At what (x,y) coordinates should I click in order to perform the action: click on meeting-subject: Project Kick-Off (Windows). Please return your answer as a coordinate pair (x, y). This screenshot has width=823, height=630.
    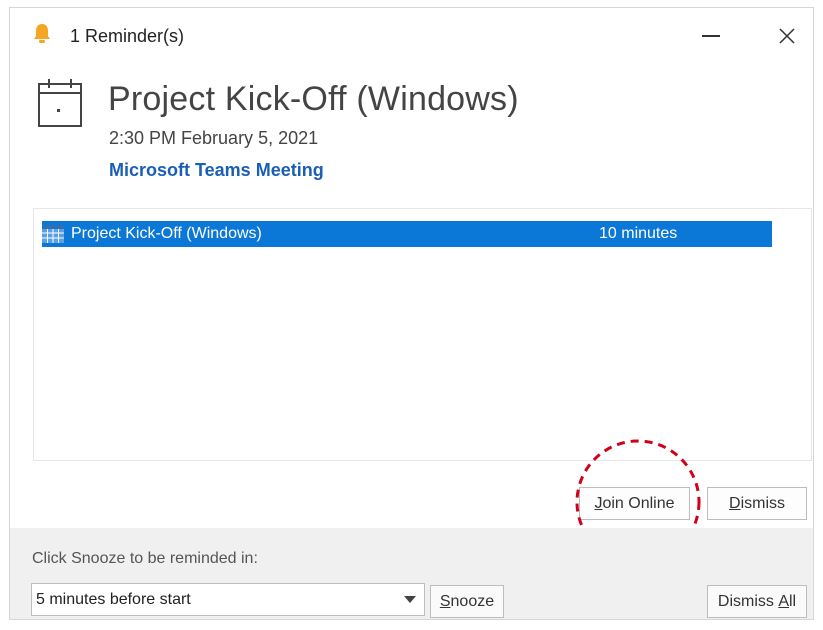
    Looking at the image, I should click on (313, 99).